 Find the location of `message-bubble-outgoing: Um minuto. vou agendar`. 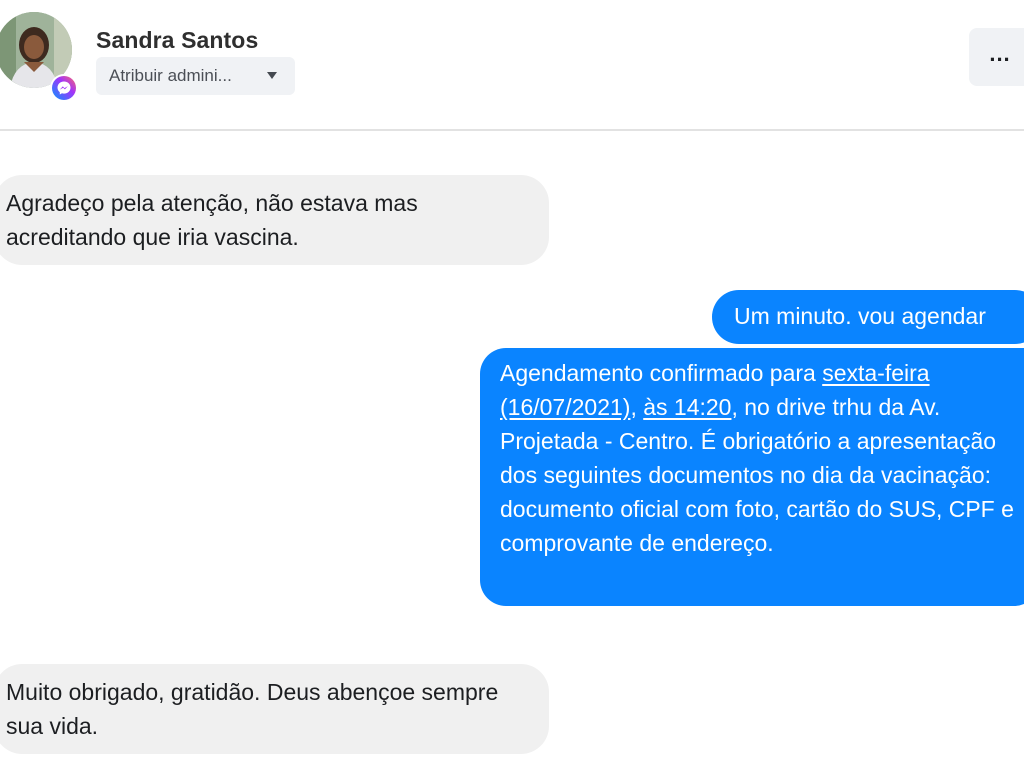

message-bubble-outgoing: Um minuto. vou agendar is located at coordinates (868, 317).